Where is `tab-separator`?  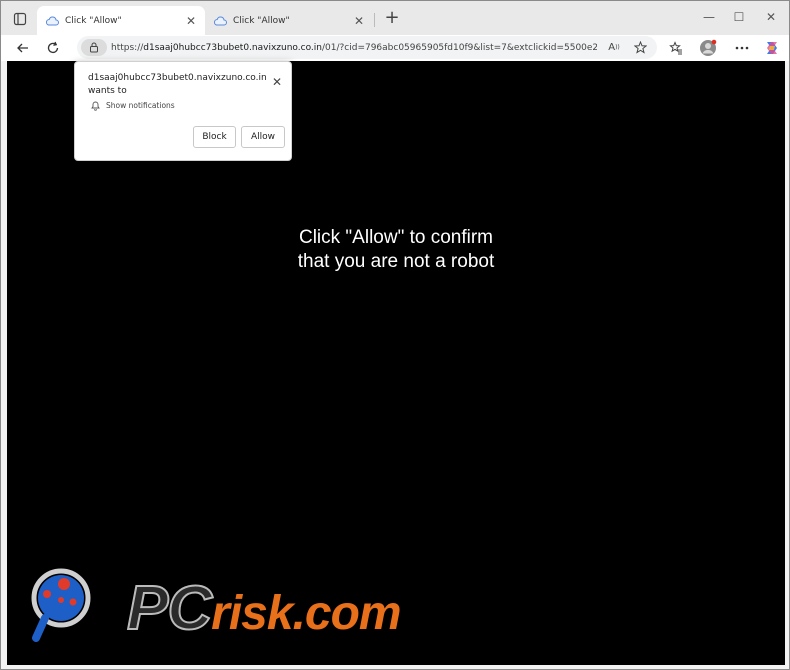 tab-separator is located at coordinates (374, 20).